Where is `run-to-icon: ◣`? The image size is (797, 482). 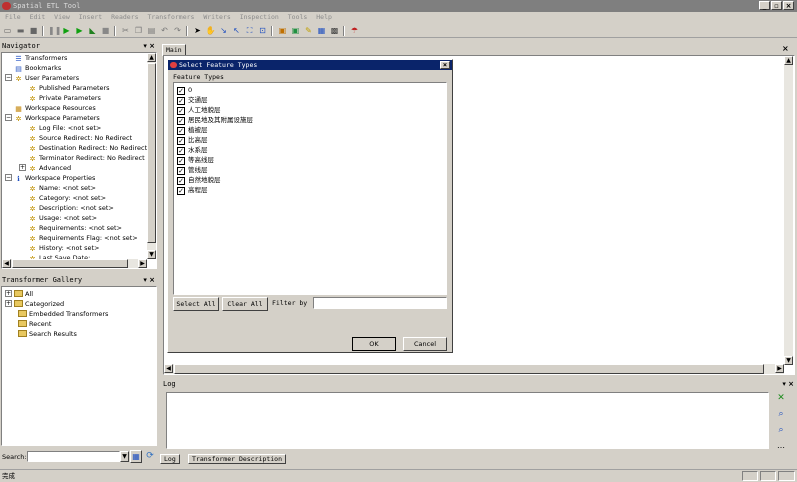 run-to-icon: ◣ is located at coordinates (92, 30).